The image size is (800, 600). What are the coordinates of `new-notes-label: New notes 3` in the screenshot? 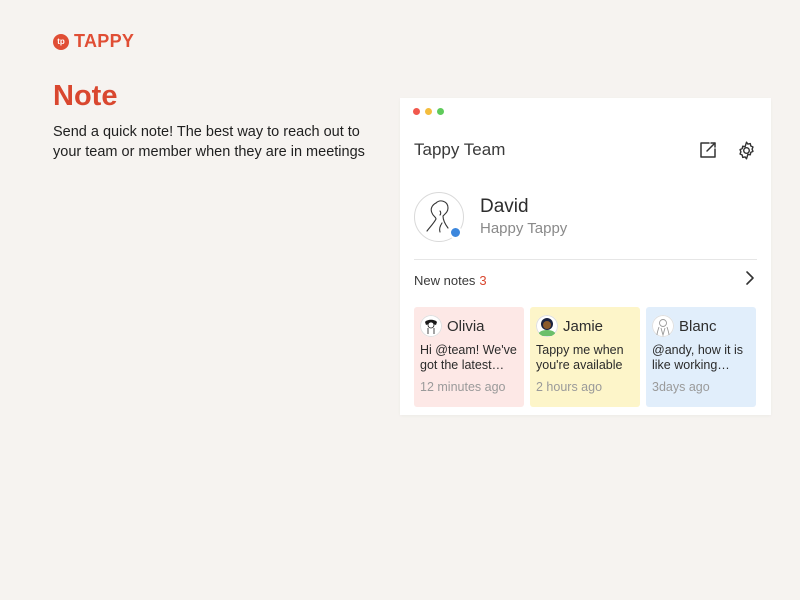 It's located at (450, 280).